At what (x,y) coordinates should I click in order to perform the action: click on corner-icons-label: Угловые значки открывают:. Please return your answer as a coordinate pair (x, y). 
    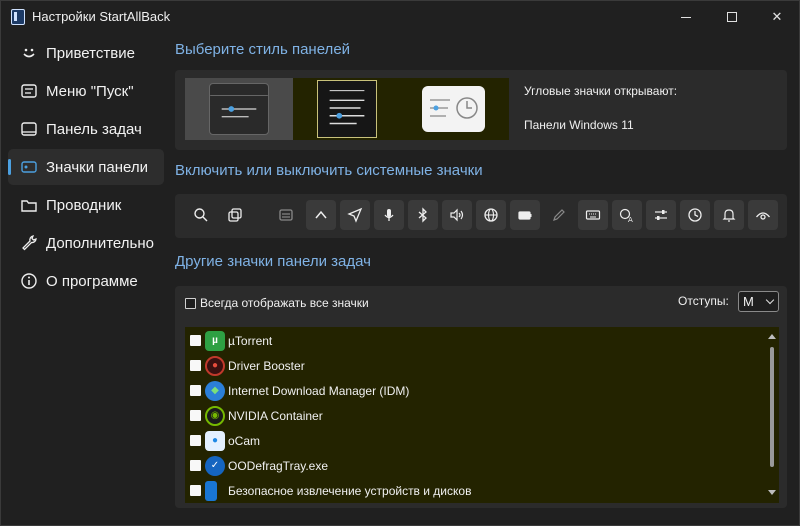
    Looking at the image, I should click on (601, 91).